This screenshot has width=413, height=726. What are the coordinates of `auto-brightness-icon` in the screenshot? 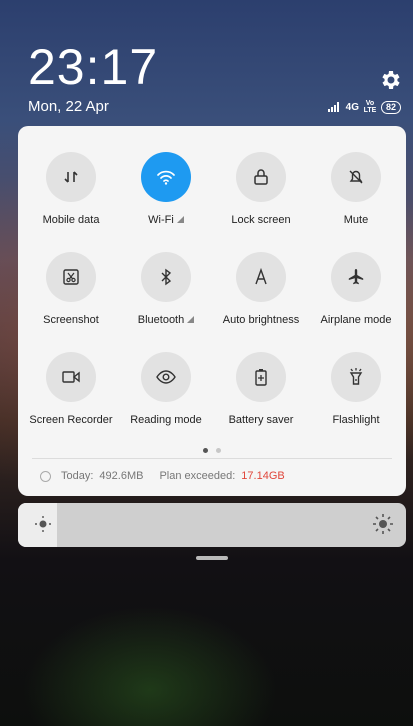 It's located at (261, 276).